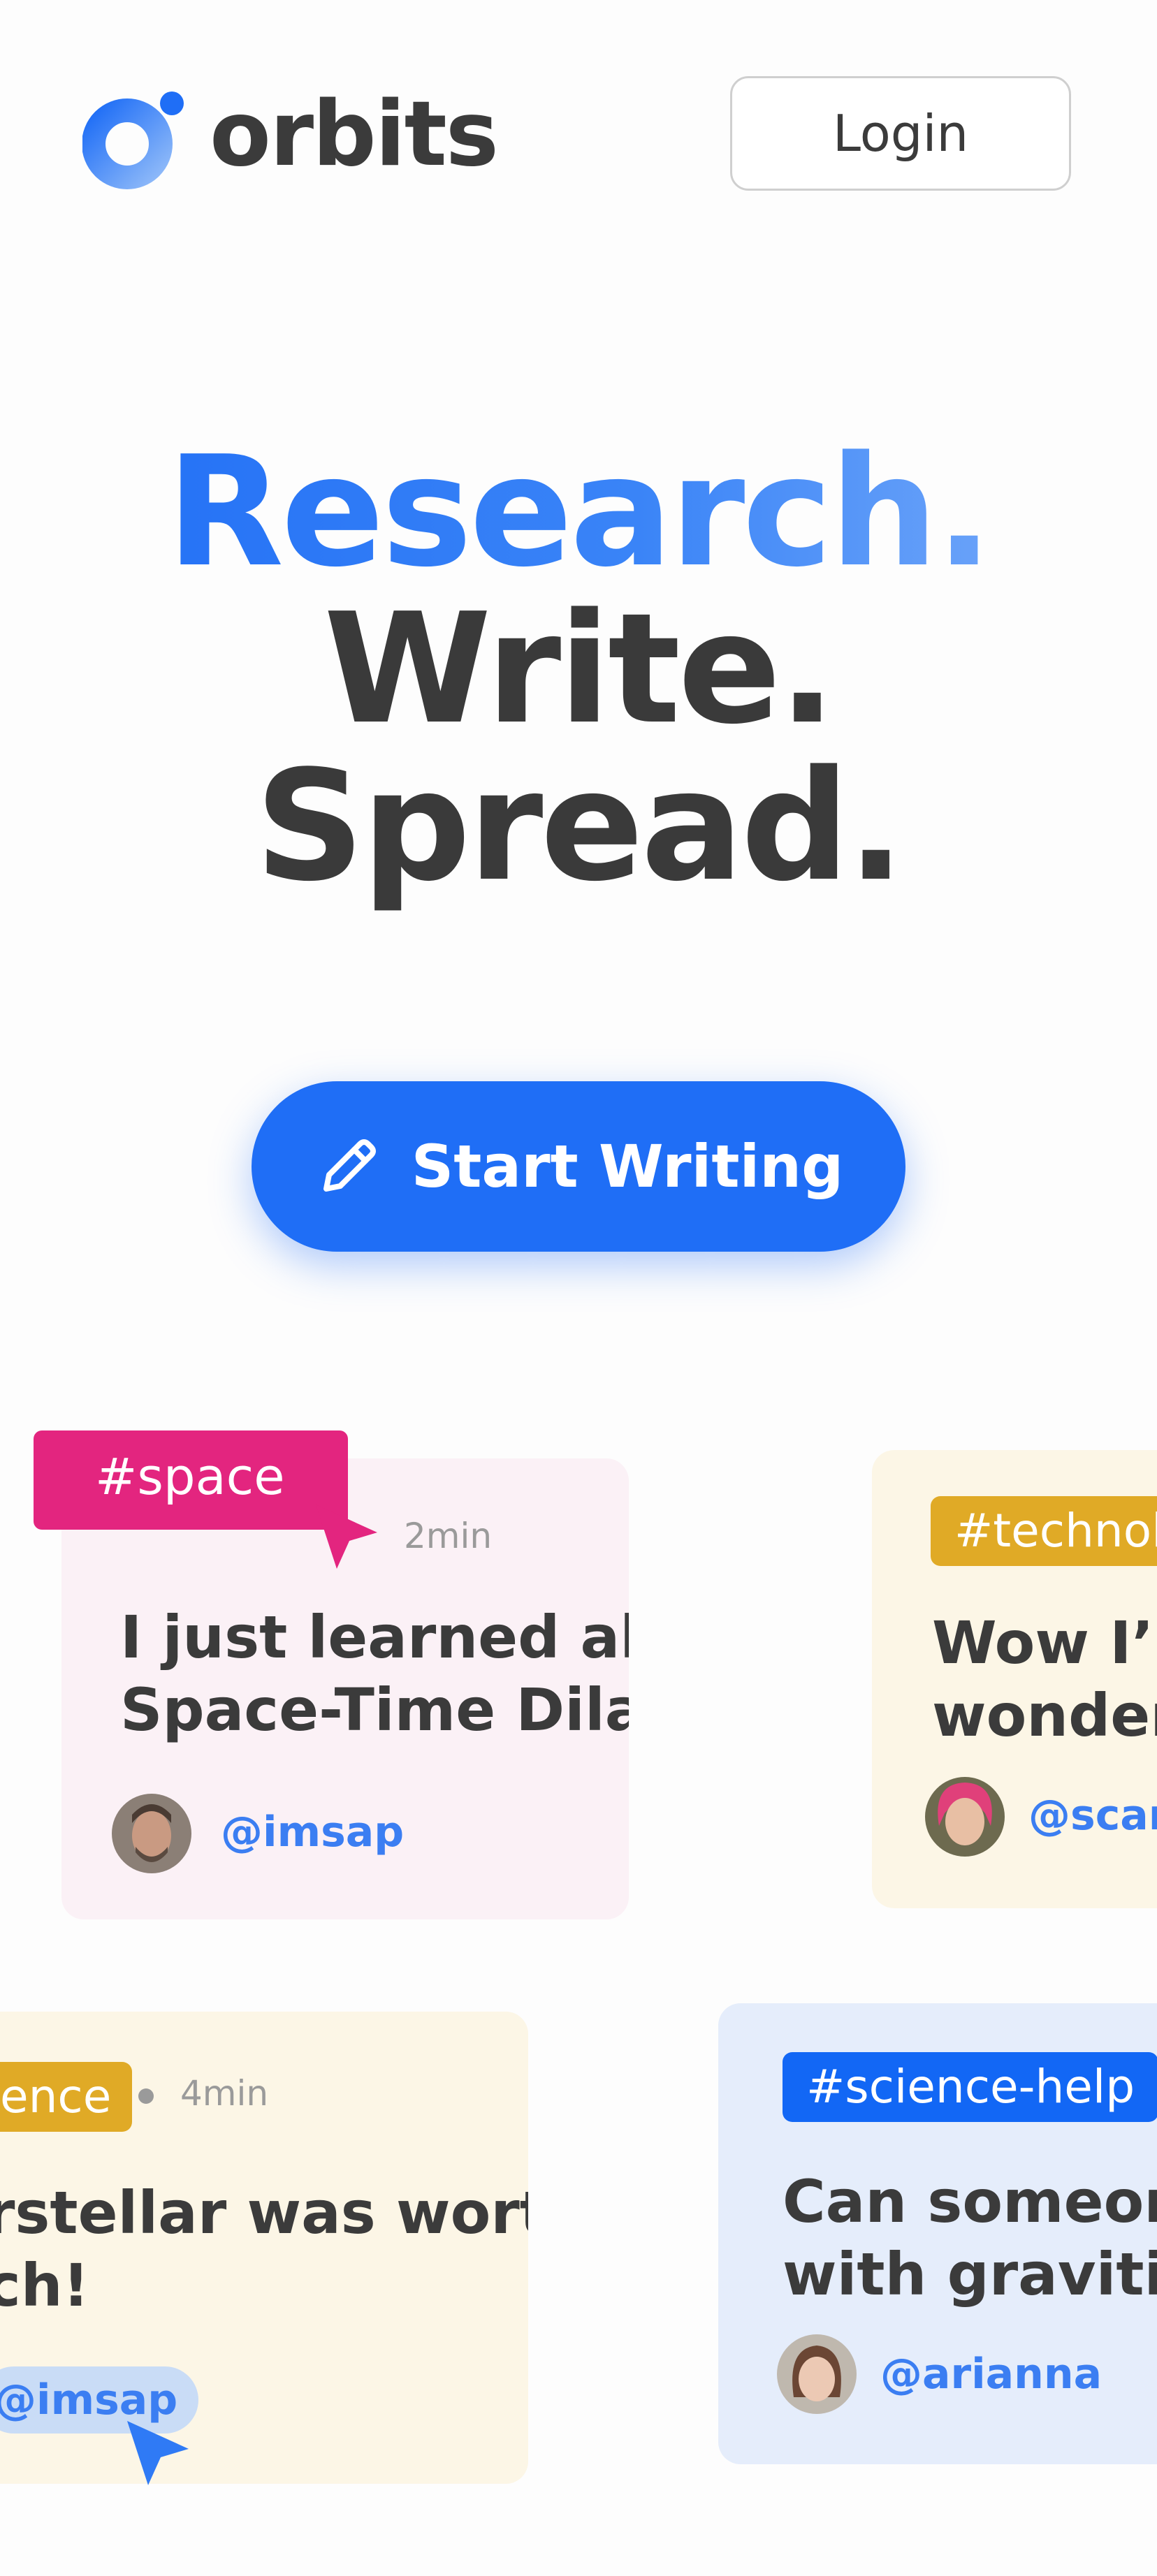 This screenshot has width=1157, height=2576. Describe the element at coordinates (355, 134) in the screenshot. I see `brand-name: orbits` at that location.